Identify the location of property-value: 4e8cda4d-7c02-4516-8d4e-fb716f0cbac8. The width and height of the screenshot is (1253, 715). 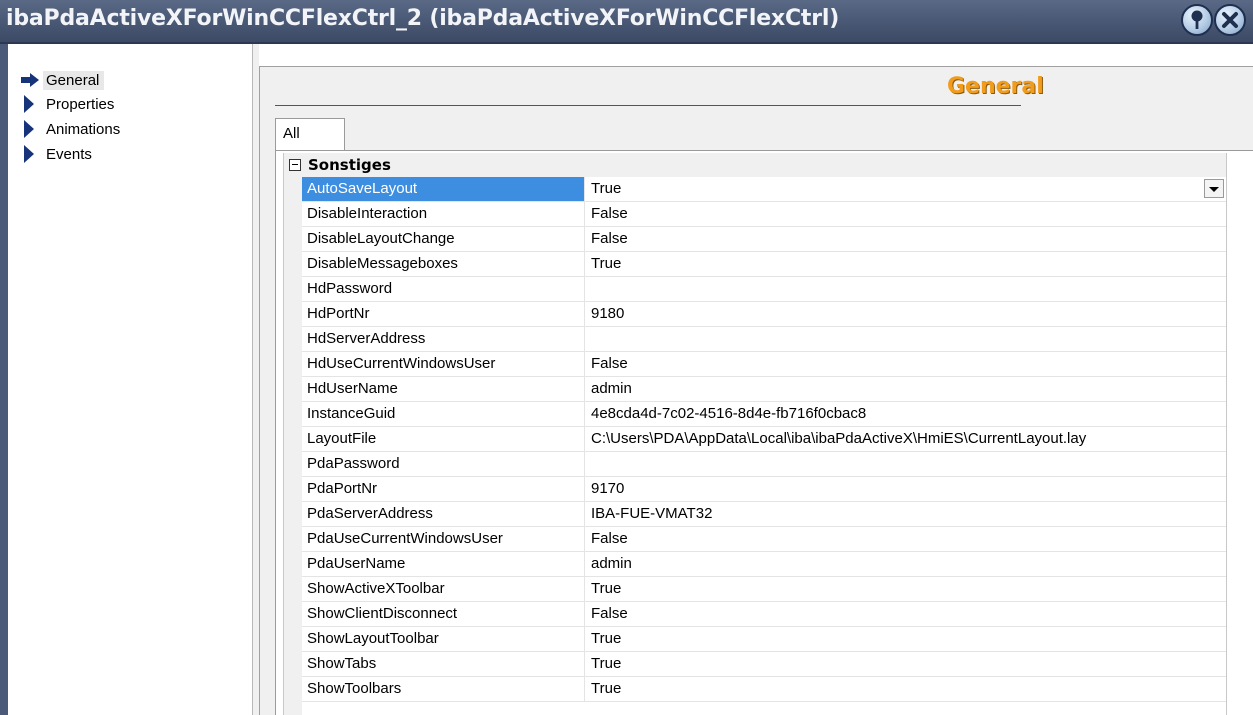
(906, 414).